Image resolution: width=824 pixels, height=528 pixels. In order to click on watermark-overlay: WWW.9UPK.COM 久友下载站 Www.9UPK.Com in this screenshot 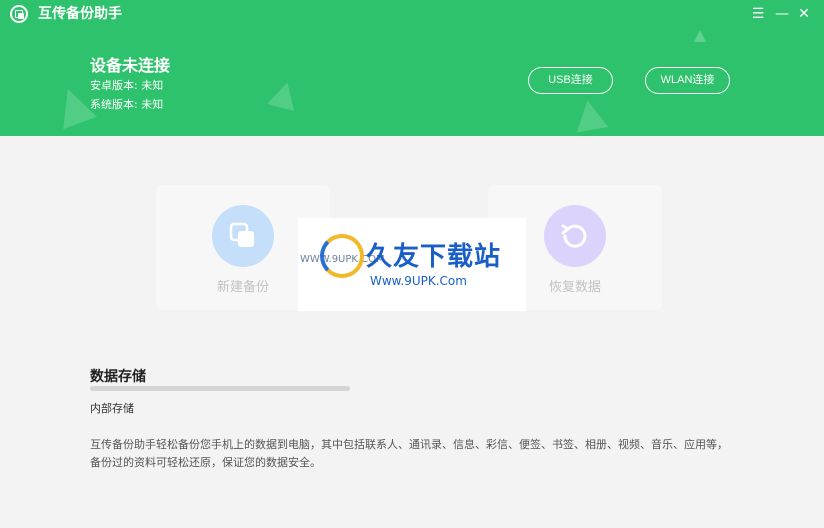, I will do `click(412, 264)`.